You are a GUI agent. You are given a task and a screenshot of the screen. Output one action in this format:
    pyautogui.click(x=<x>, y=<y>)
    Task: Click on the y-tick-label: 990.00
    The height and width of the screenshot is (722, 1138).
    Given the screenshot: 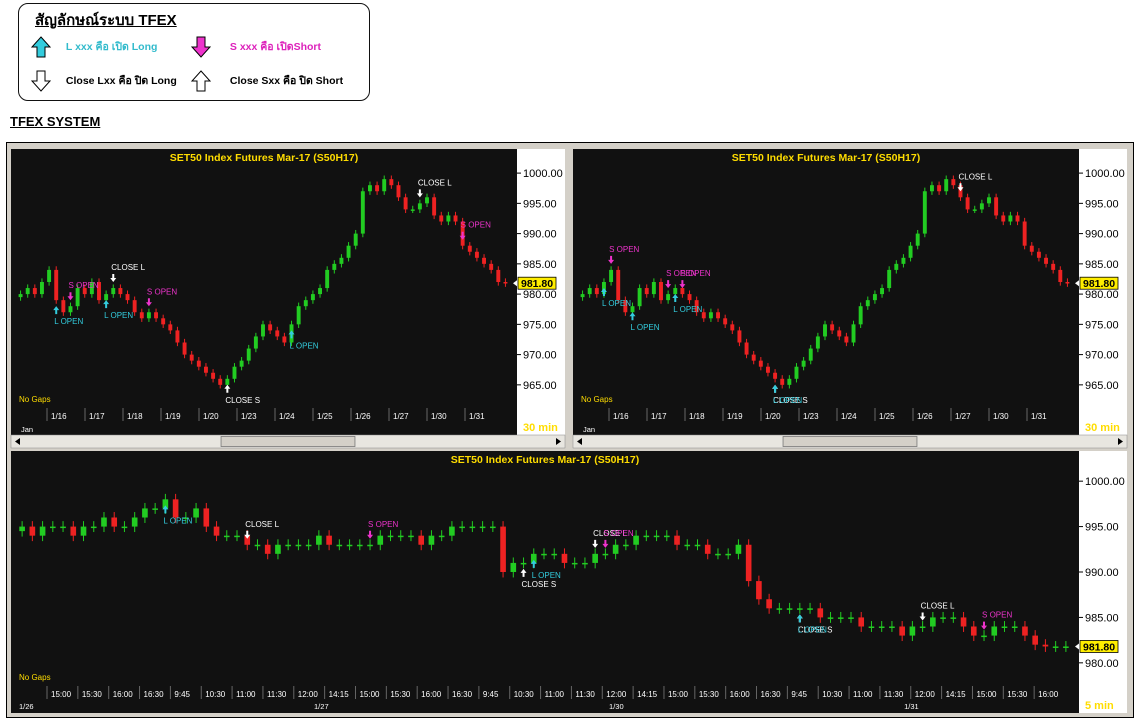 What is the action you would take?
    pyautogui.click(x=540, y=235)
    